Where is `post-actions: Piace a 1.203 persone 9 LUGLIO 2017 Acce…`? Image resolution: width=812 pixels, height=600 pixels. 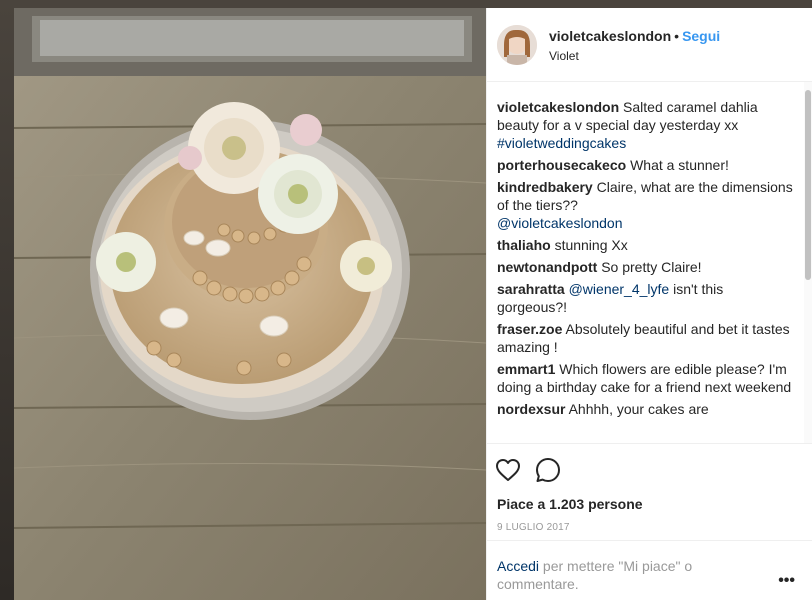
post-actions: Piace a 1.203 persone 9 LUGLIO 2017 Acce… is located at coordinates (649, 521).